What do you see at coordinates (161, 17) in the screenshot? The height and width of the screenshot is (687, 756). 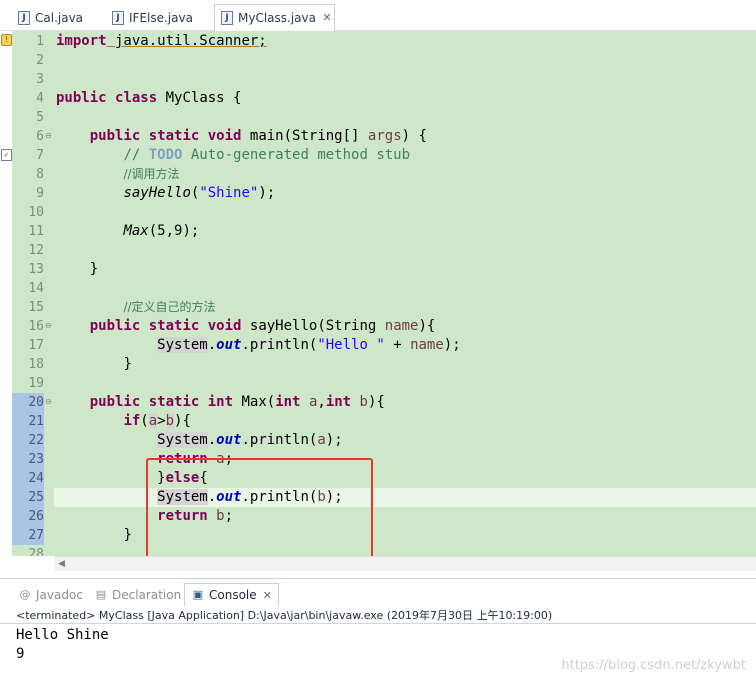 I see `tab-label: IFElse.java` at bounding box center [161, 17].